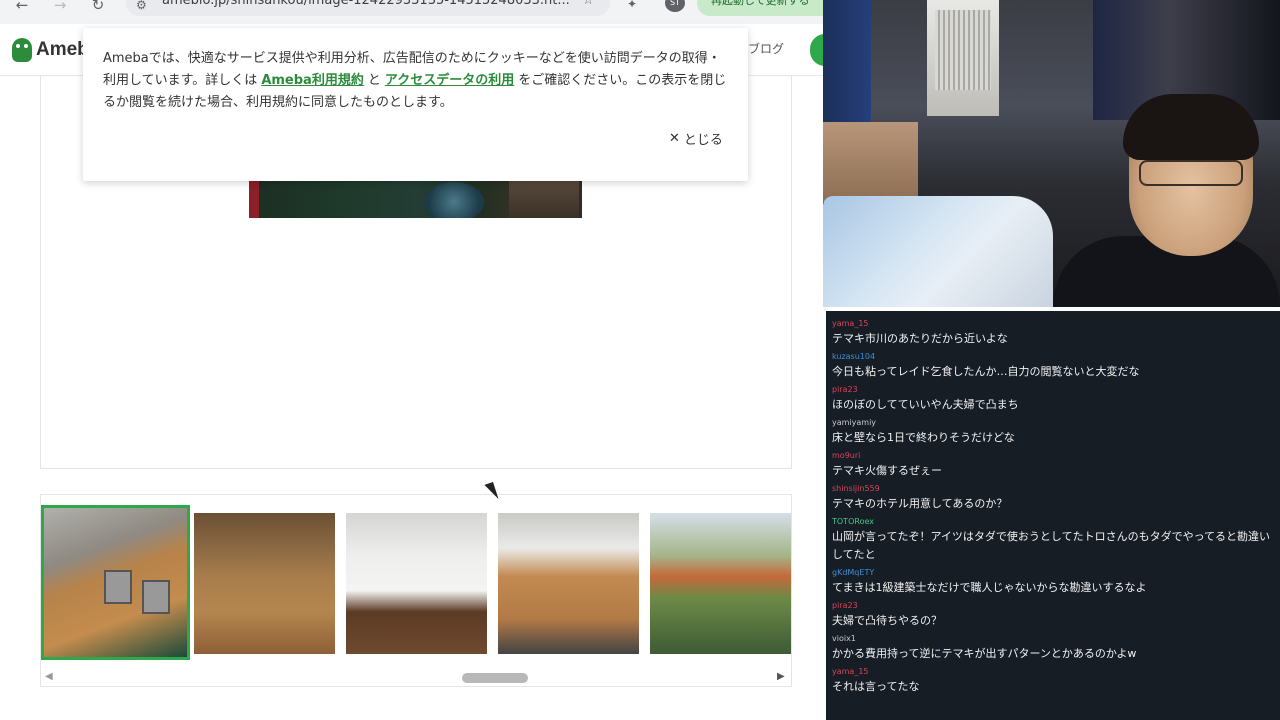 The width and height of the screenshot is (1280, 720). What do you see at coordinates (1056, 423) in the screenshot?
I see `chat-username: yamiyamiy` at bounding box center [1056, 423].